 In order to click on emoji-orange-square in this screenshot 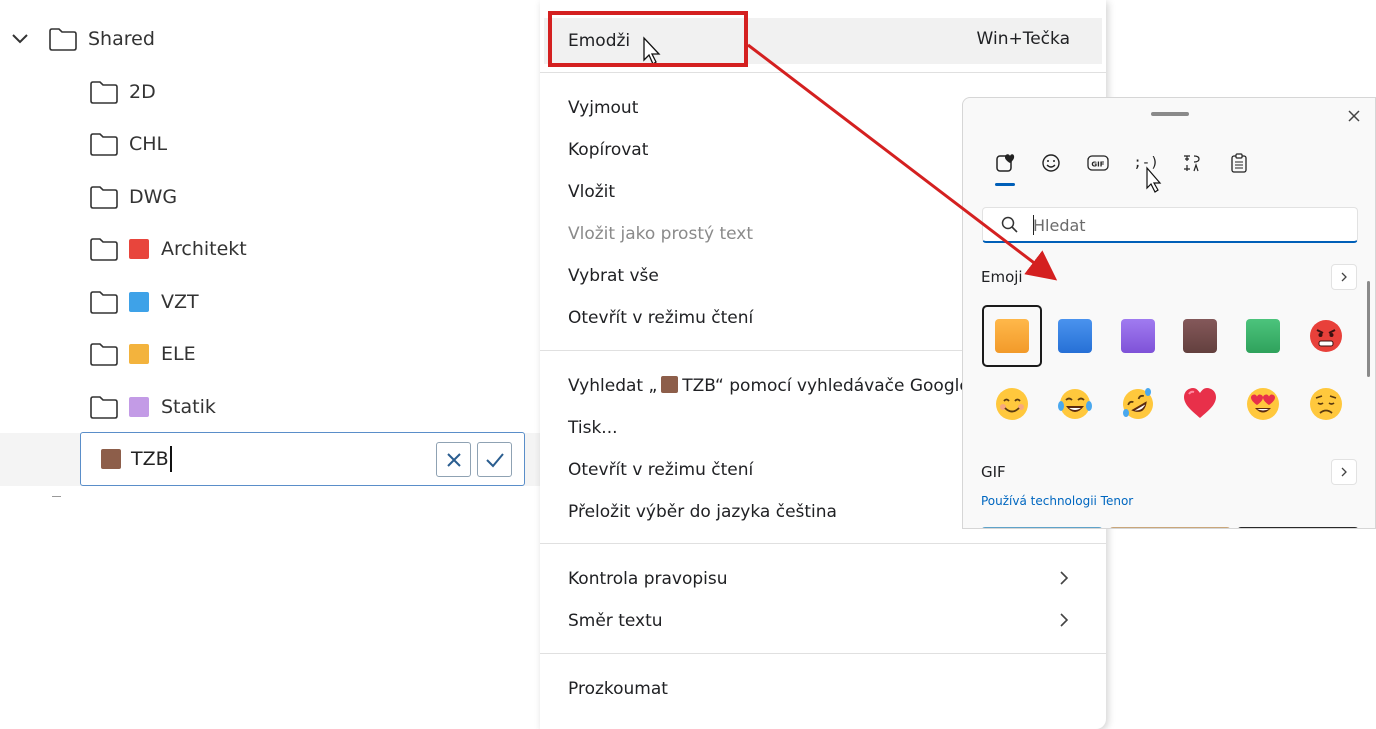, I will do `click(1012, 336)`.